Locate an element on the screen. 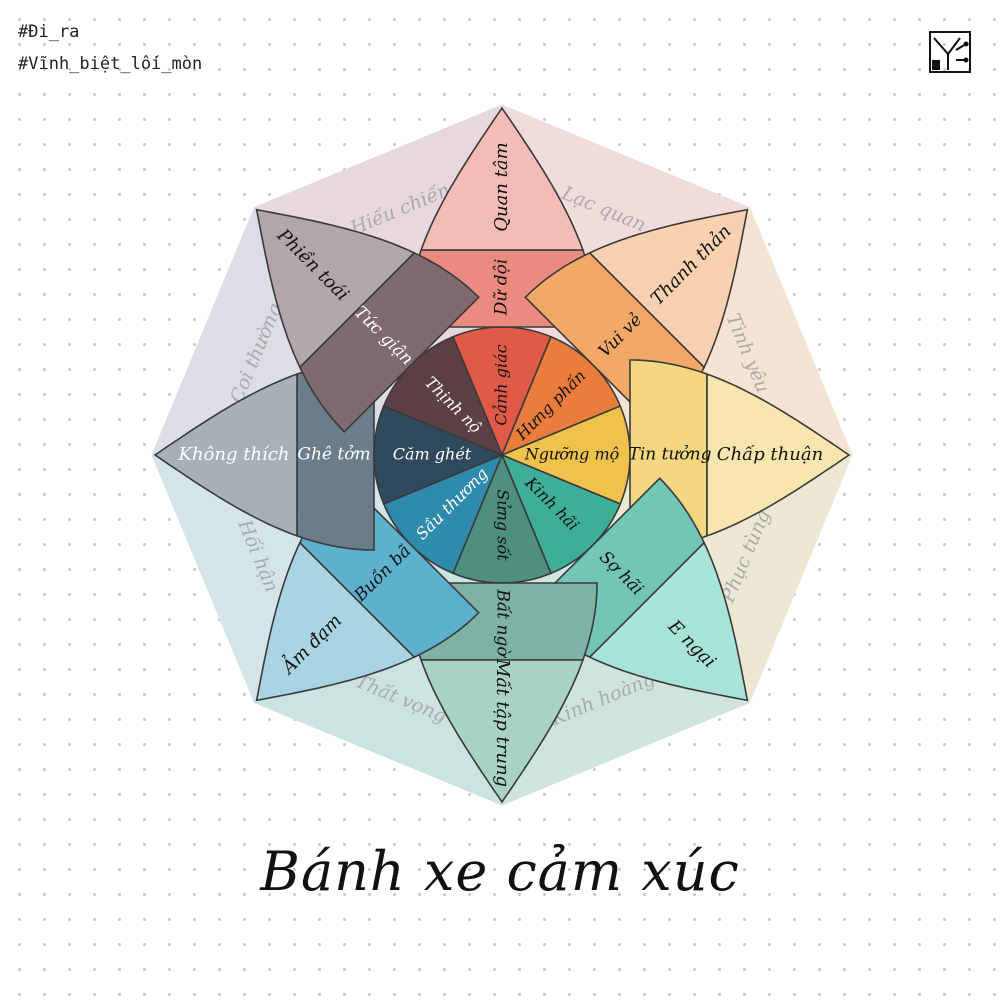 The height and width of the screenshot is (1000, 1000). inner-emotion-label: Sửng sốt is located at coordinates (503, 525).